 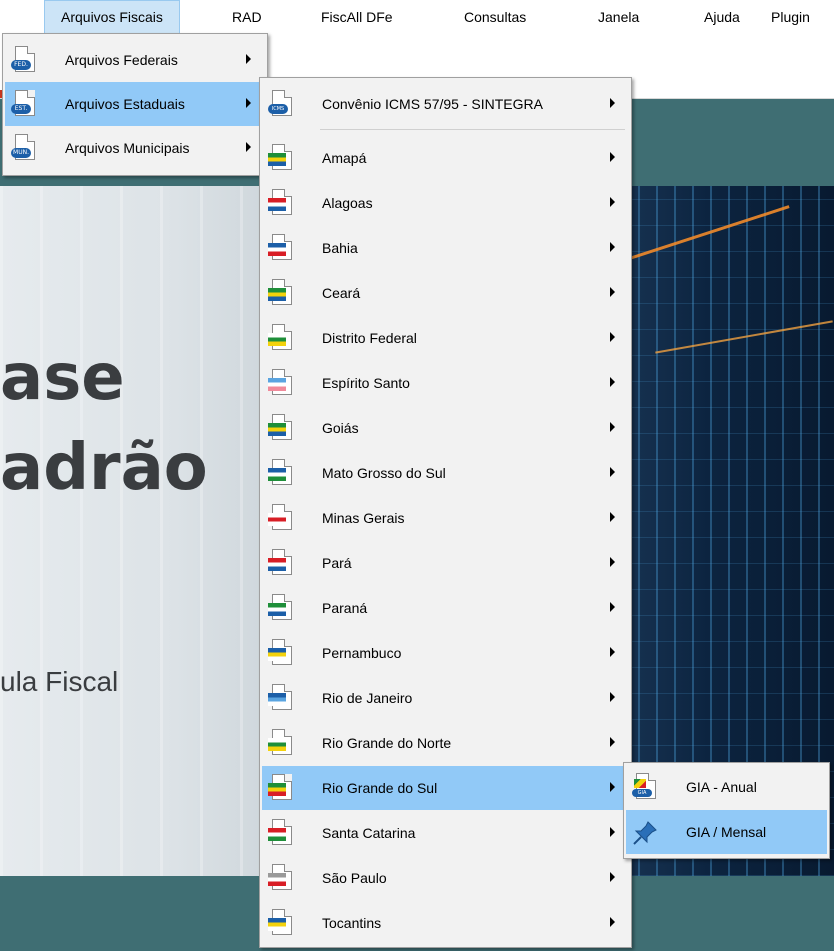 I want to click on document-mun-icon: MUN., so click(x=23, y=148).